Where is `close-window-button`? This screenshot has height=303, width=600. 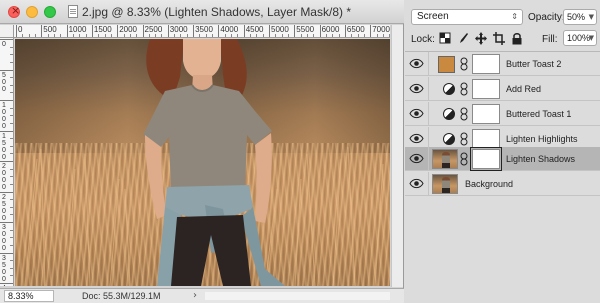
close-window-button is located at coordinates (14, 11).